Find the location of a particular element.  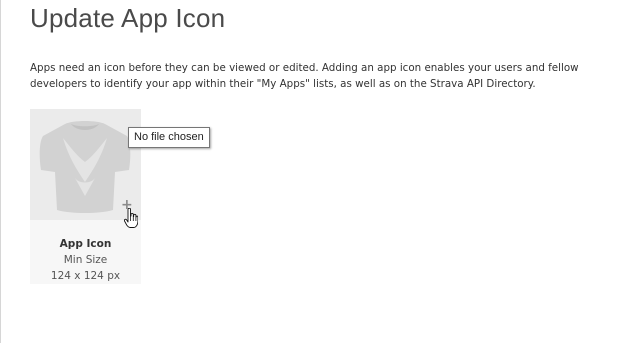

min-size-label: Min Size is located at coordinates (85, 260).